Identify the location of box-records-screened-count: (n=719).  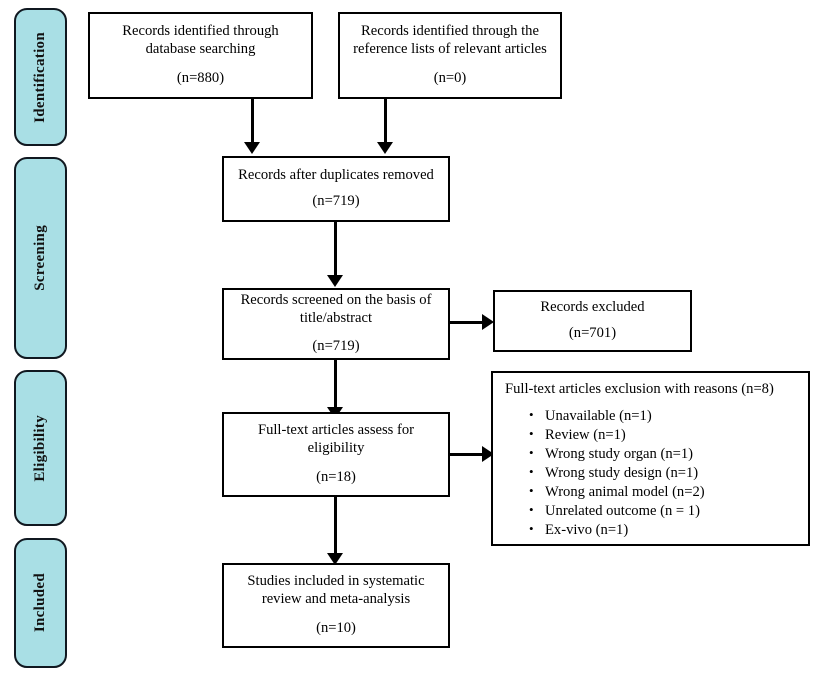
(336, 346).